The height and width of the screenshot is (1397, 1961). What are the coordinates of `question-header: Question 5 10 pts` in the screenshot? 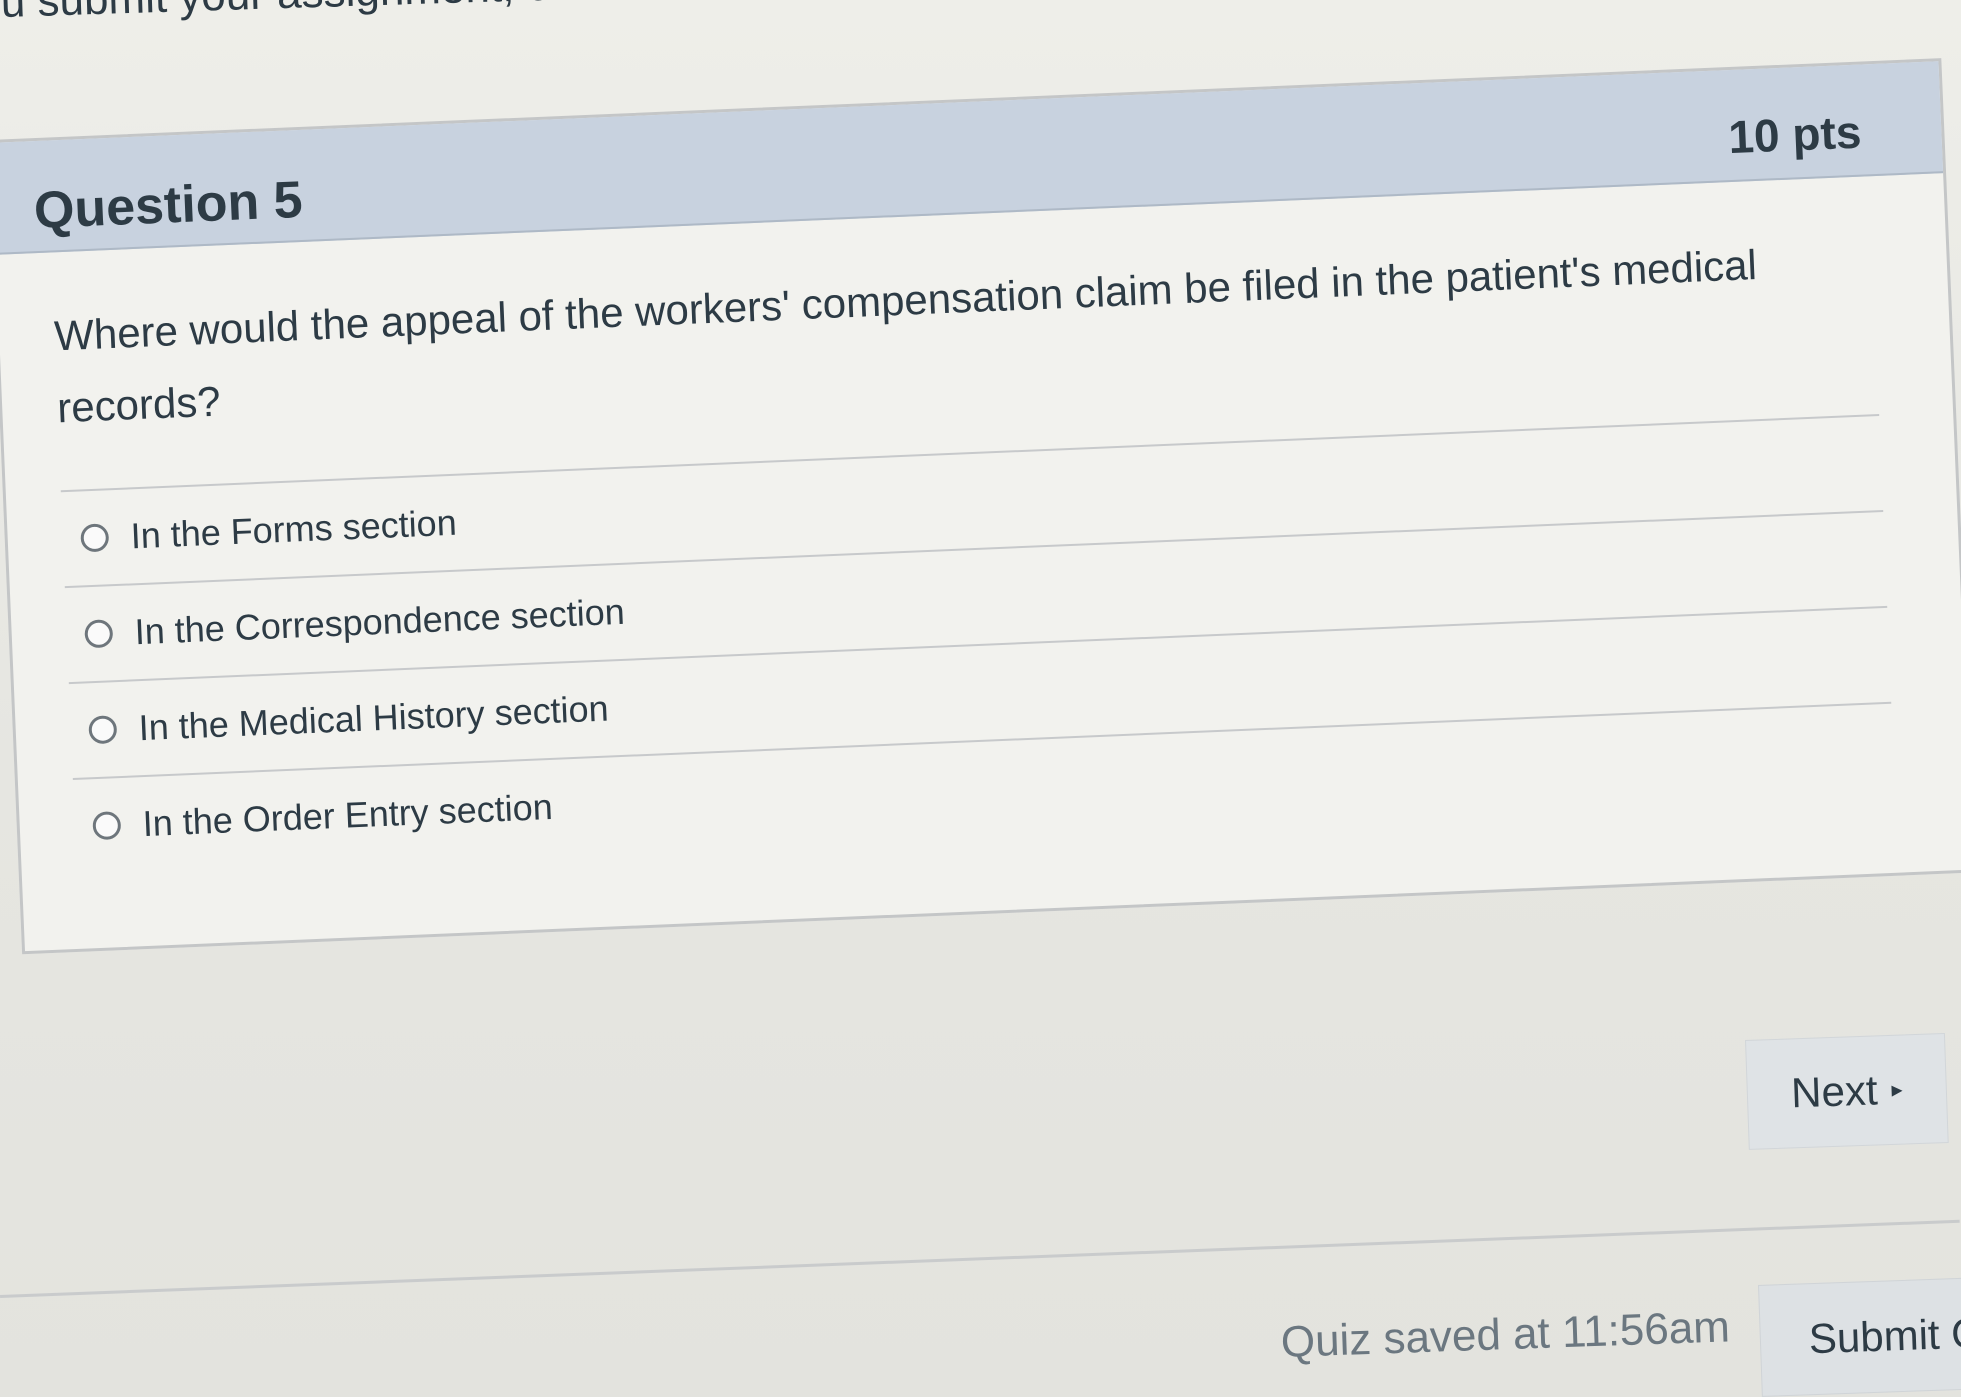 It's located at (972, 158).